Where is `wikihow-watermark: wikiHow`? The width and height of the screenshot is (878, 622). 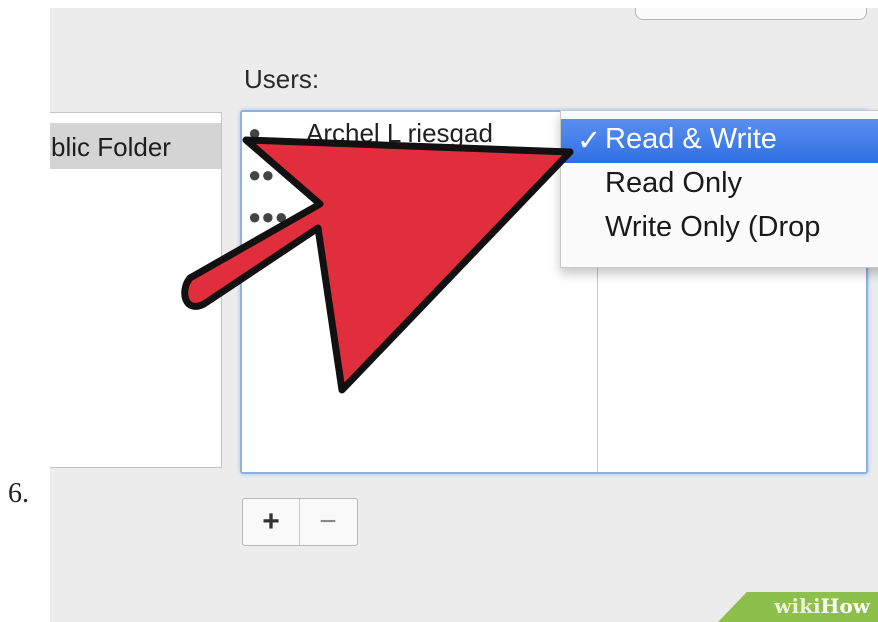
wikihow-watermark: wikiHow is located at coordinates (822, 606).